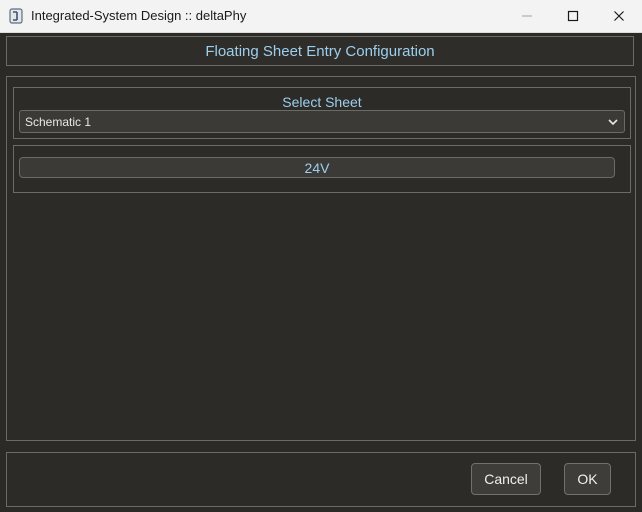 Image resolution: width=642 pixels, height=512 pixels. Describe the element at coordinates (16, 16) in the screenshot. I see `app-icon` at that location.